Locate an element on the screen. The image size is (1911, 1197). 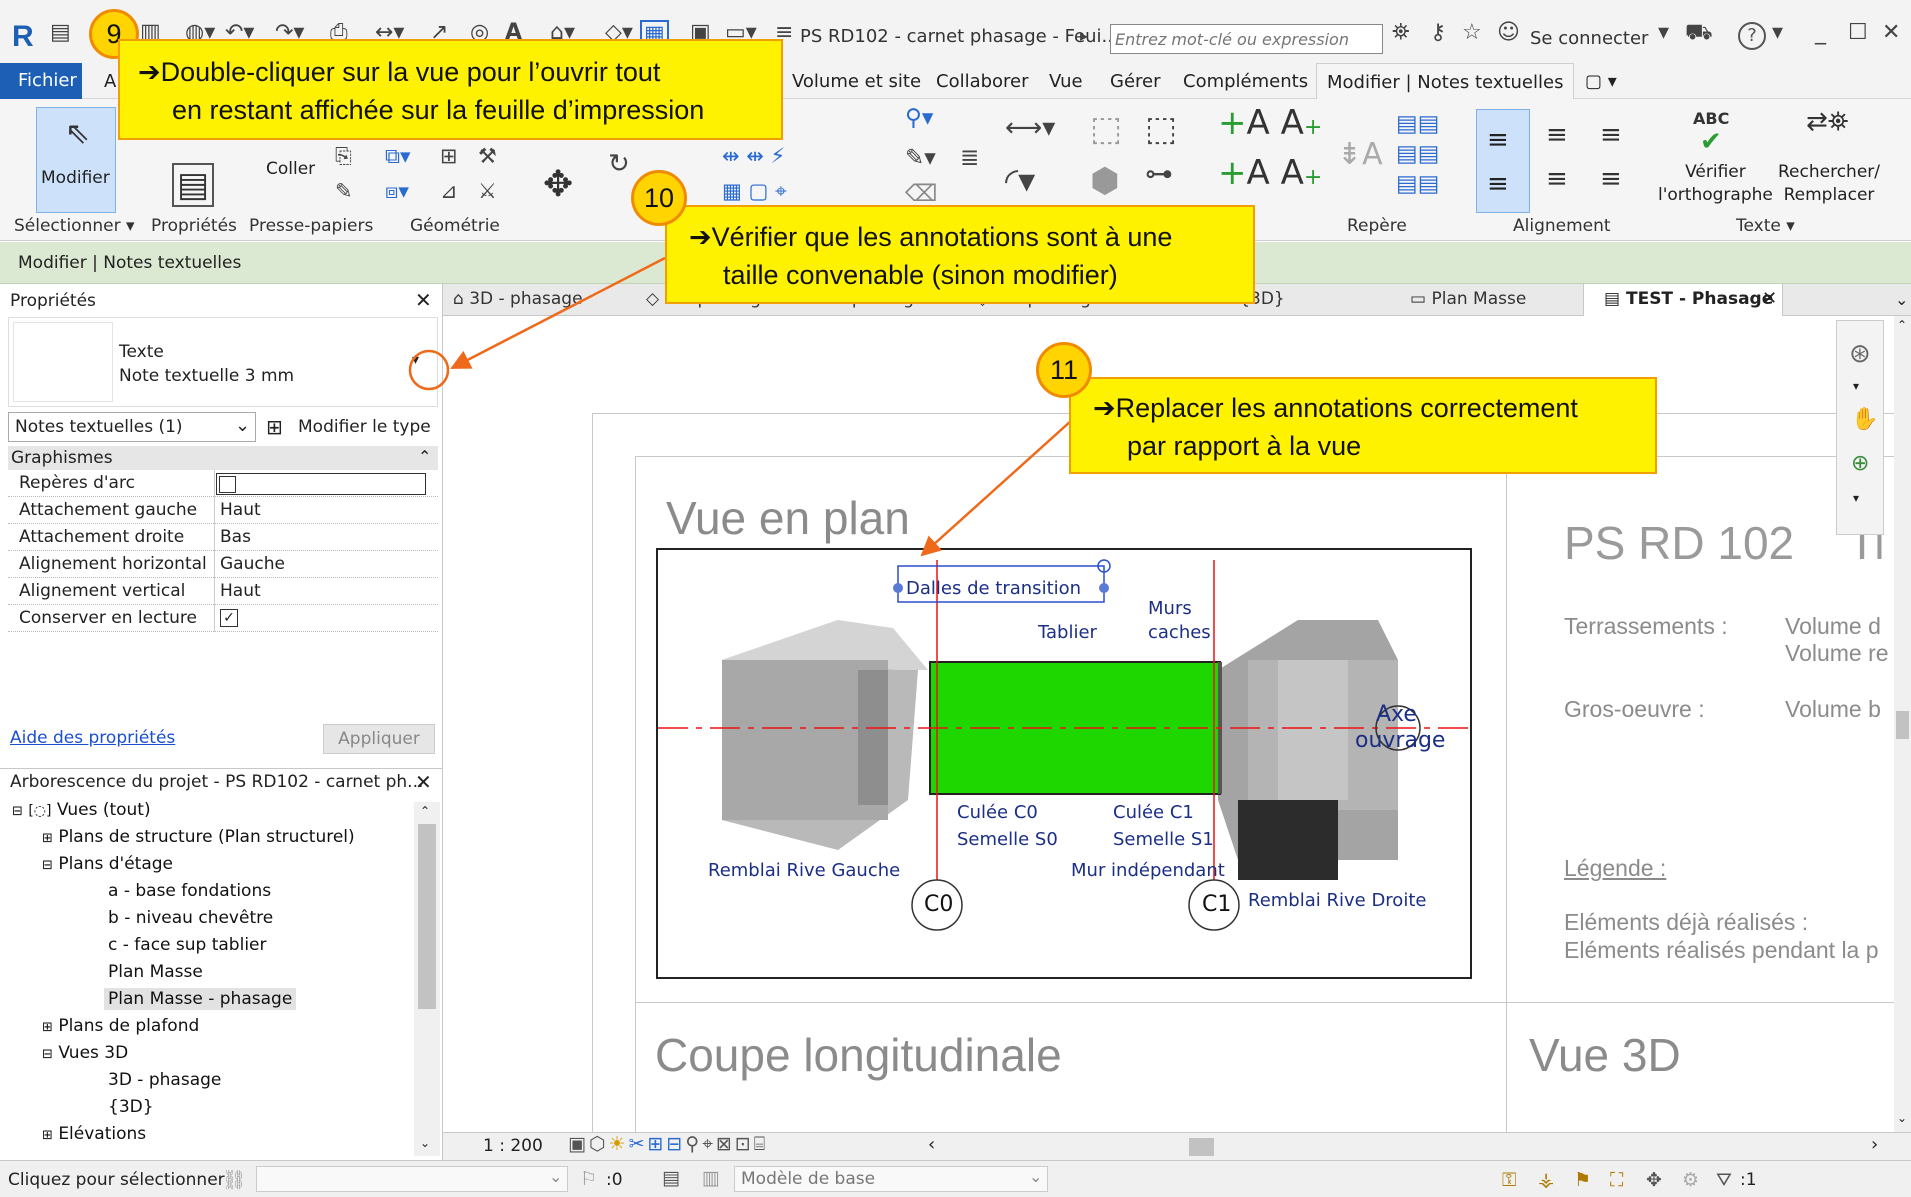
design-options-icon: ▤ is located at coordinates (671, 1178).